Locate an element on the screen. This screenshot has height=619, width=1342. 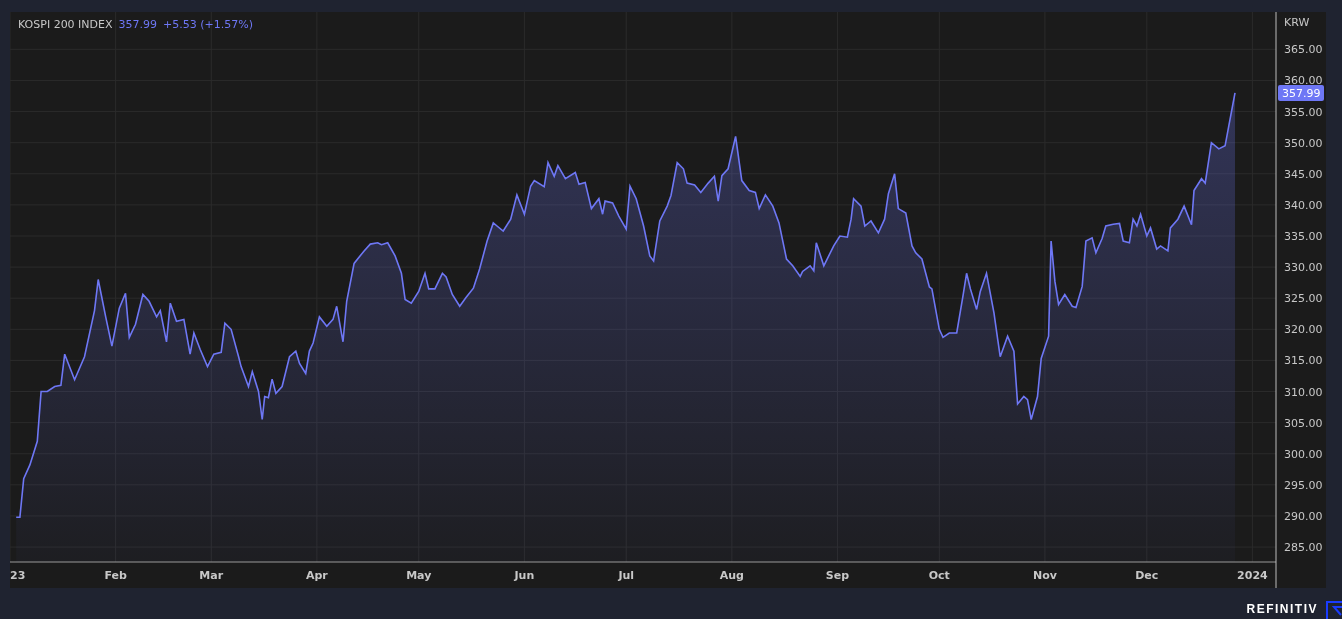
axis-tick-label: Feb is located at coordinates (115, 575).